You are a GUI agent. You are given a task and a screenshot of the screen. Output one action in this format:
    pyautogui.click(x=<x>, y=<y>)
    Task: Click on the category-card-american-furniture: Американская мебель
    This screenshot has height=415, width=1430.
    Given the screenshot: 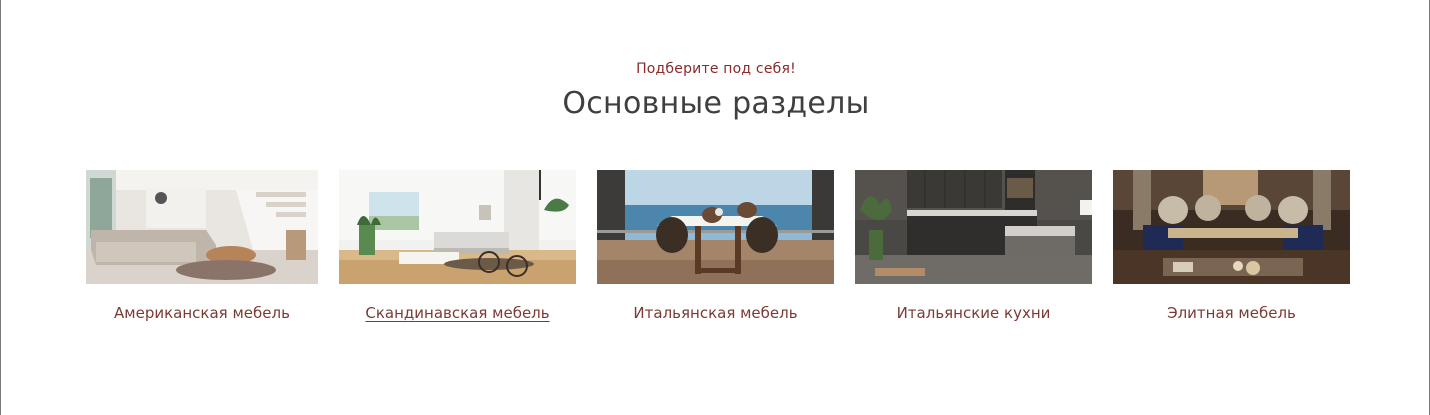 What is the action you would take?
    pyautogui.click(x=202, y=246)
    